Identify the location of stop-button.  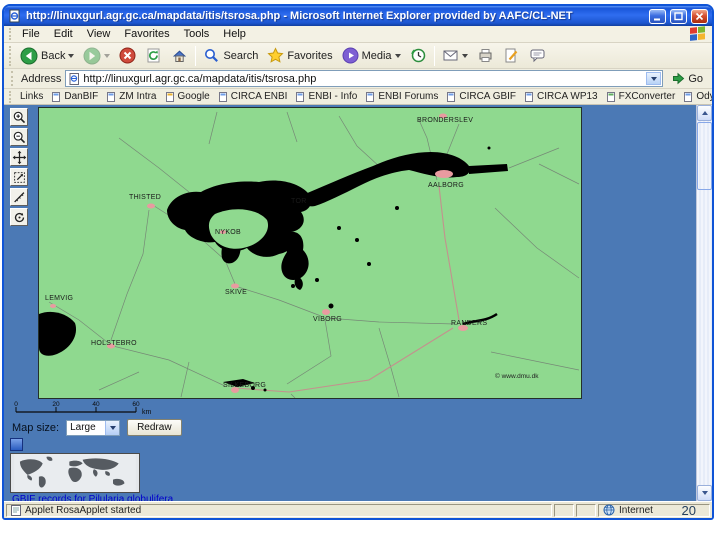
(127, 56).